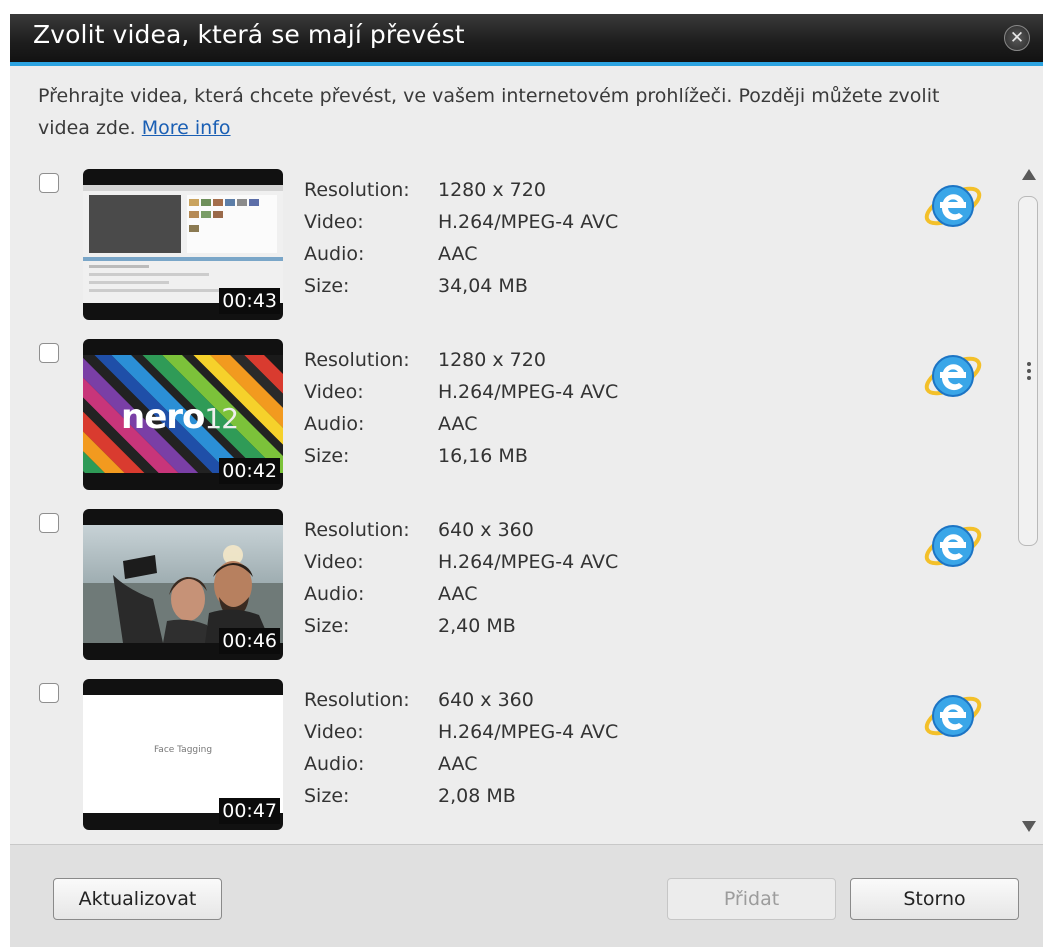  I want to click on scroll-up-arrow-icon, so click(1029, 174).